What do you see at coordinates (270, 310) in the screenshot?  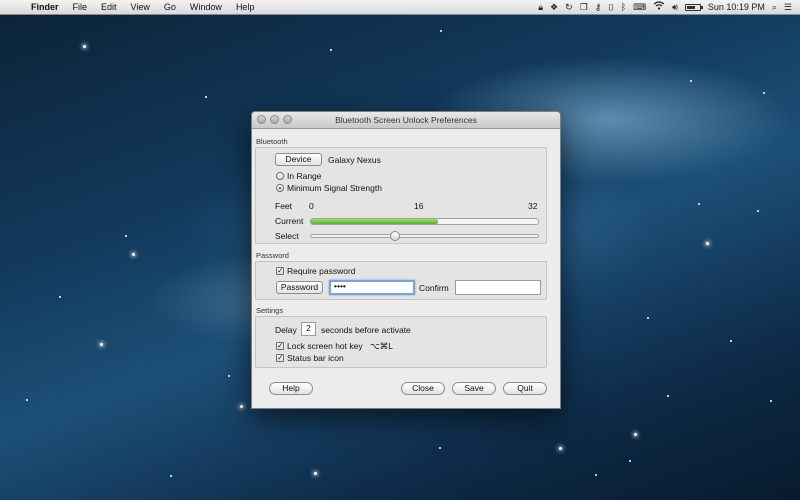 I see `settings-section-label: Settings` at bounding box center [270, 310].